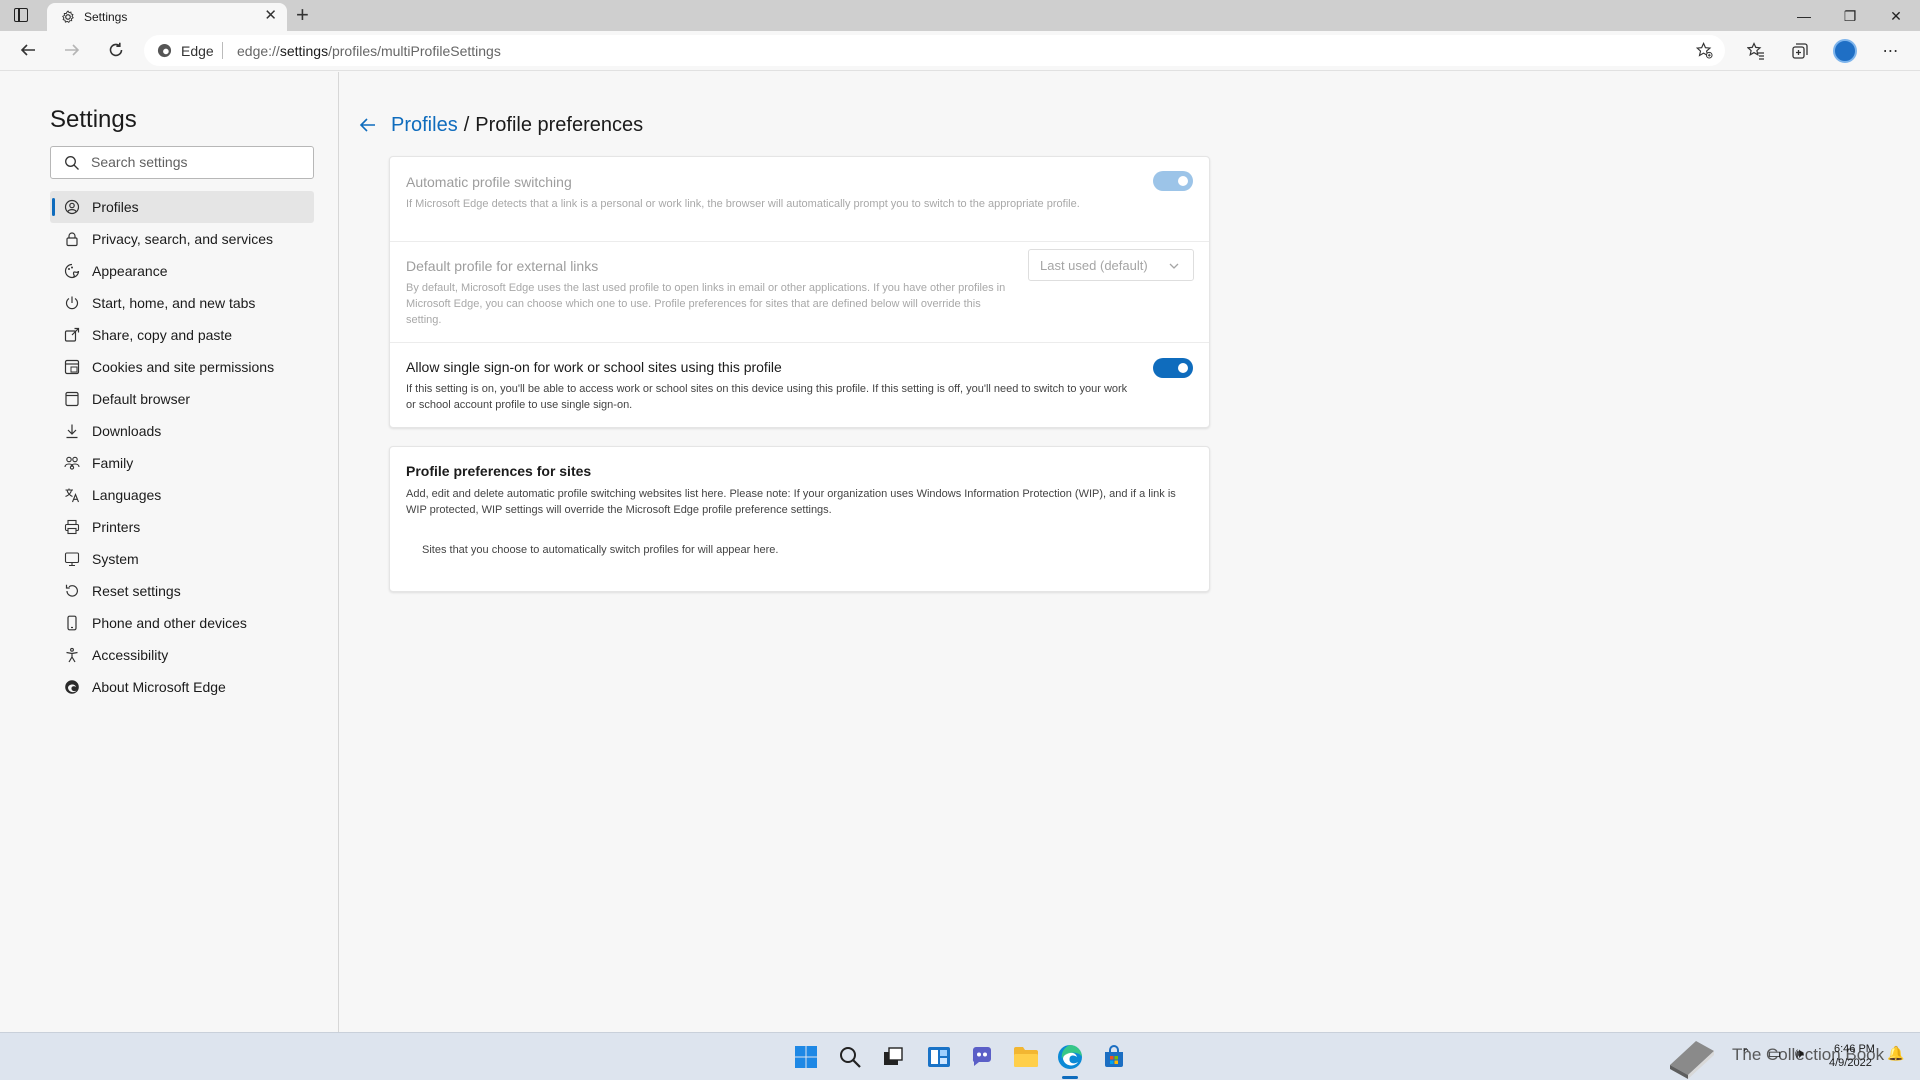 This screenshot has width=1920, height=1080. What do you see at coordinates (72, 50) in the screenshot?
I see `forward-button` at bounding box center [72, 50].